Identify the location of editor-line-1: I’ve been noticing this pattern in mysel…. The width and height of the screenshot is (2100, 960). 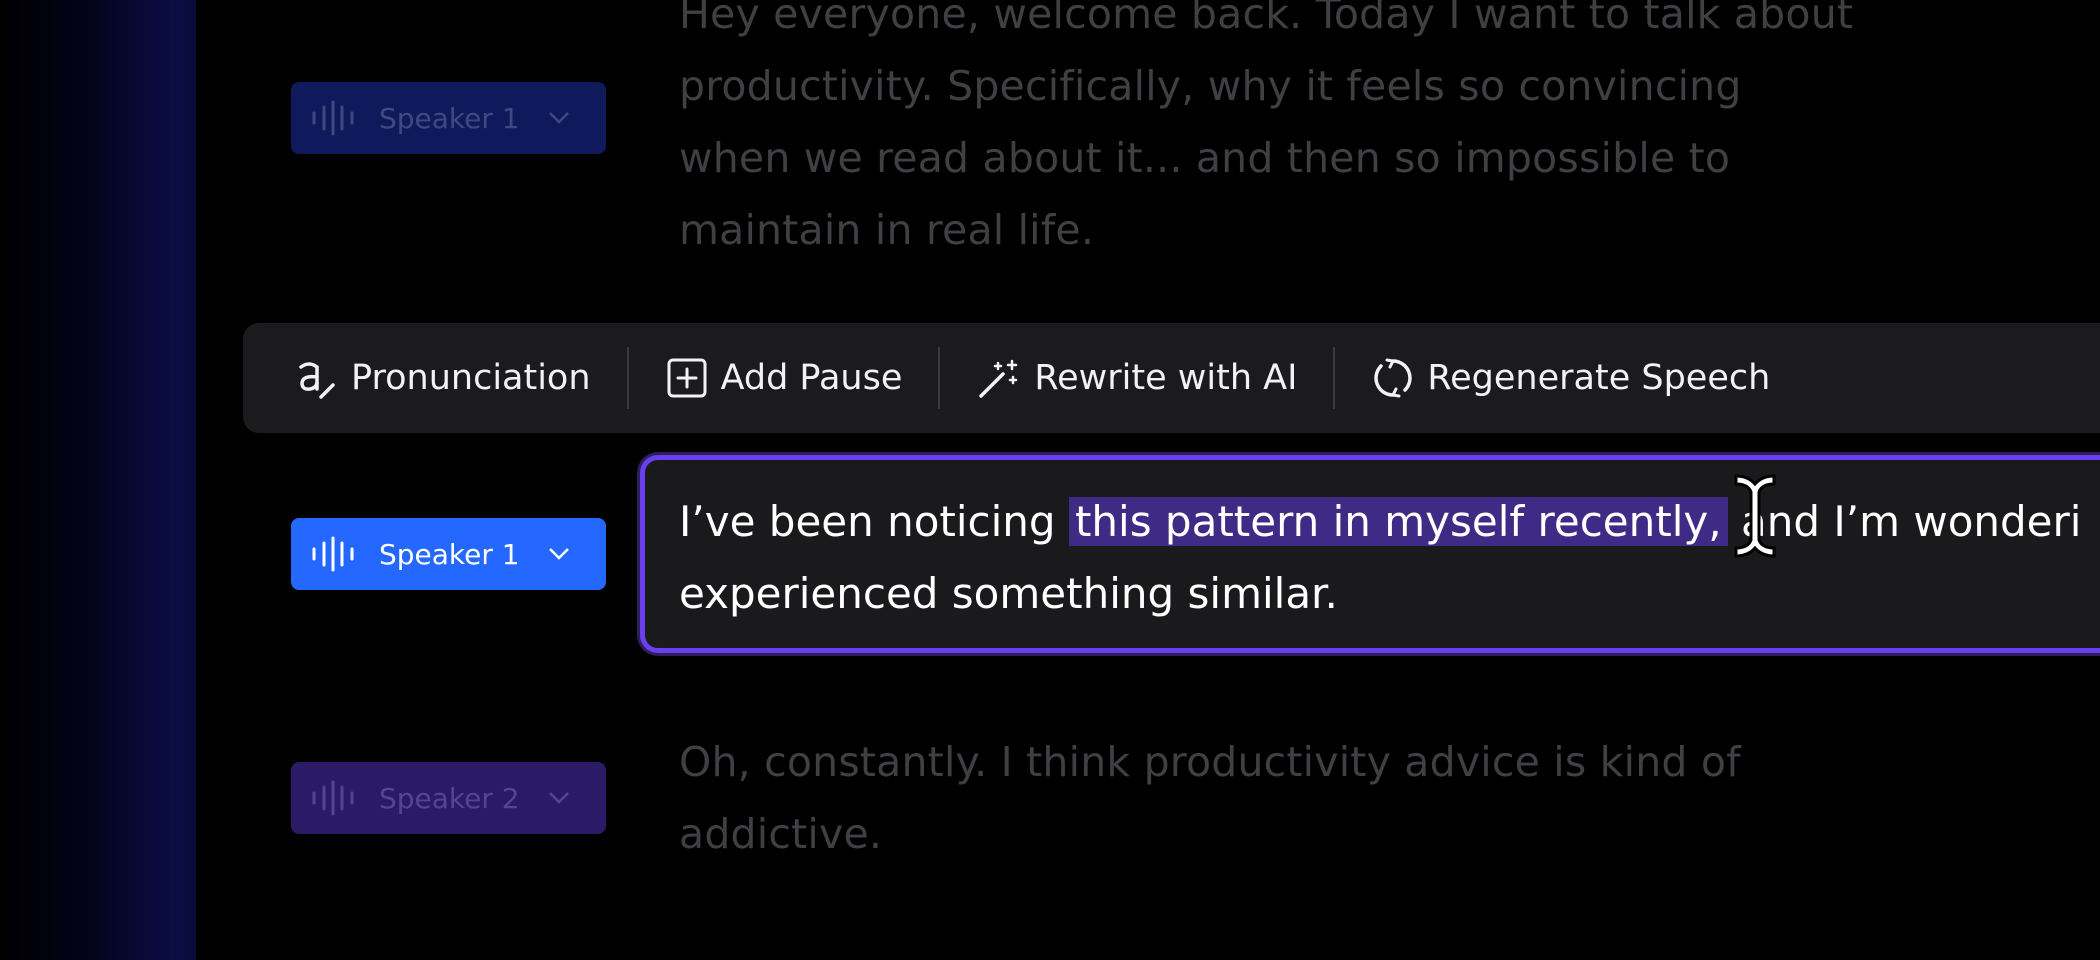
(1389, 522).